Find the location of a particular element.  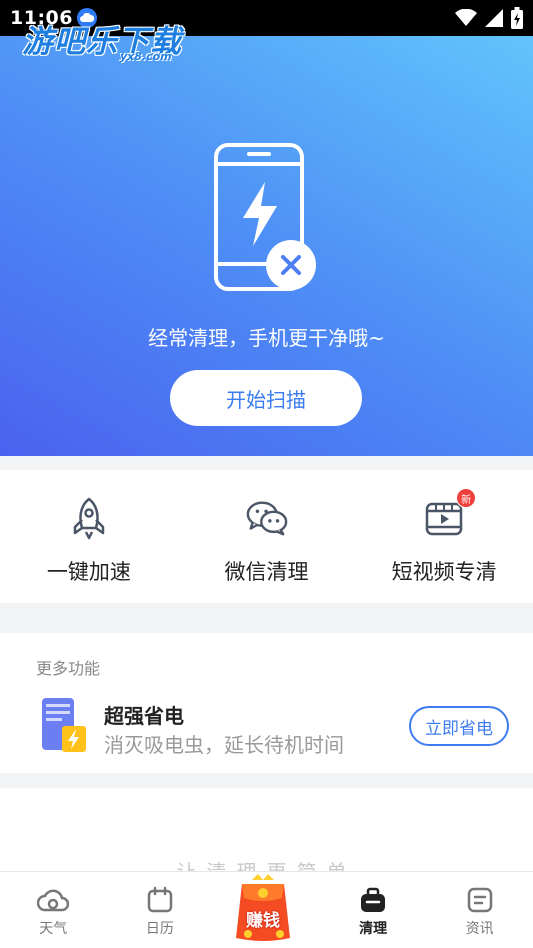

phone-lightning-icon is located at coordinates (265, 217).